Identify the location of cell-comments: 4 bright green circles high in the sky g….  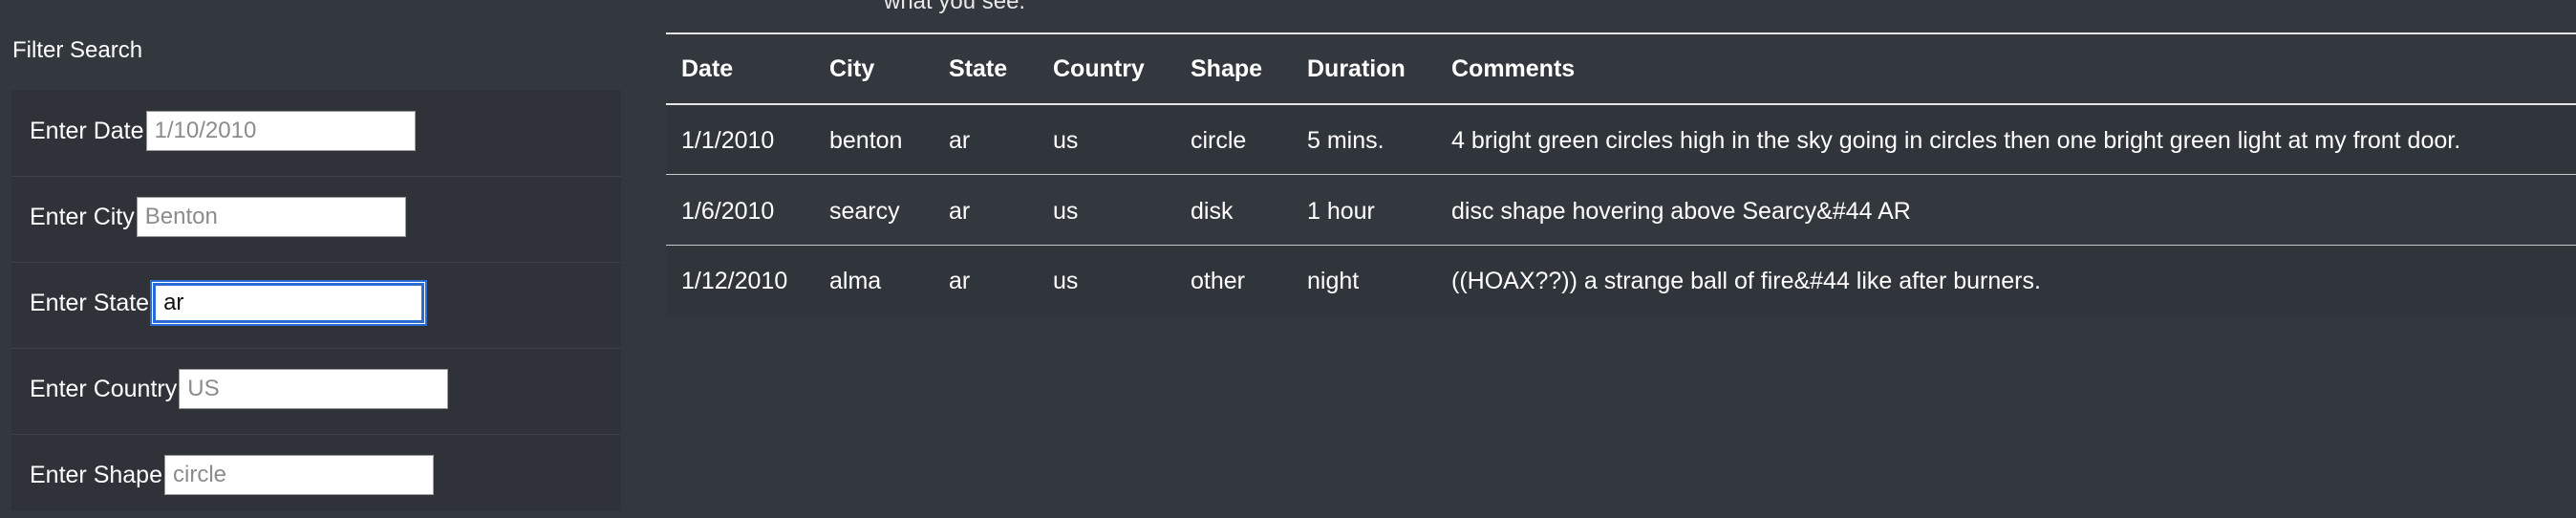
(1956, 140).